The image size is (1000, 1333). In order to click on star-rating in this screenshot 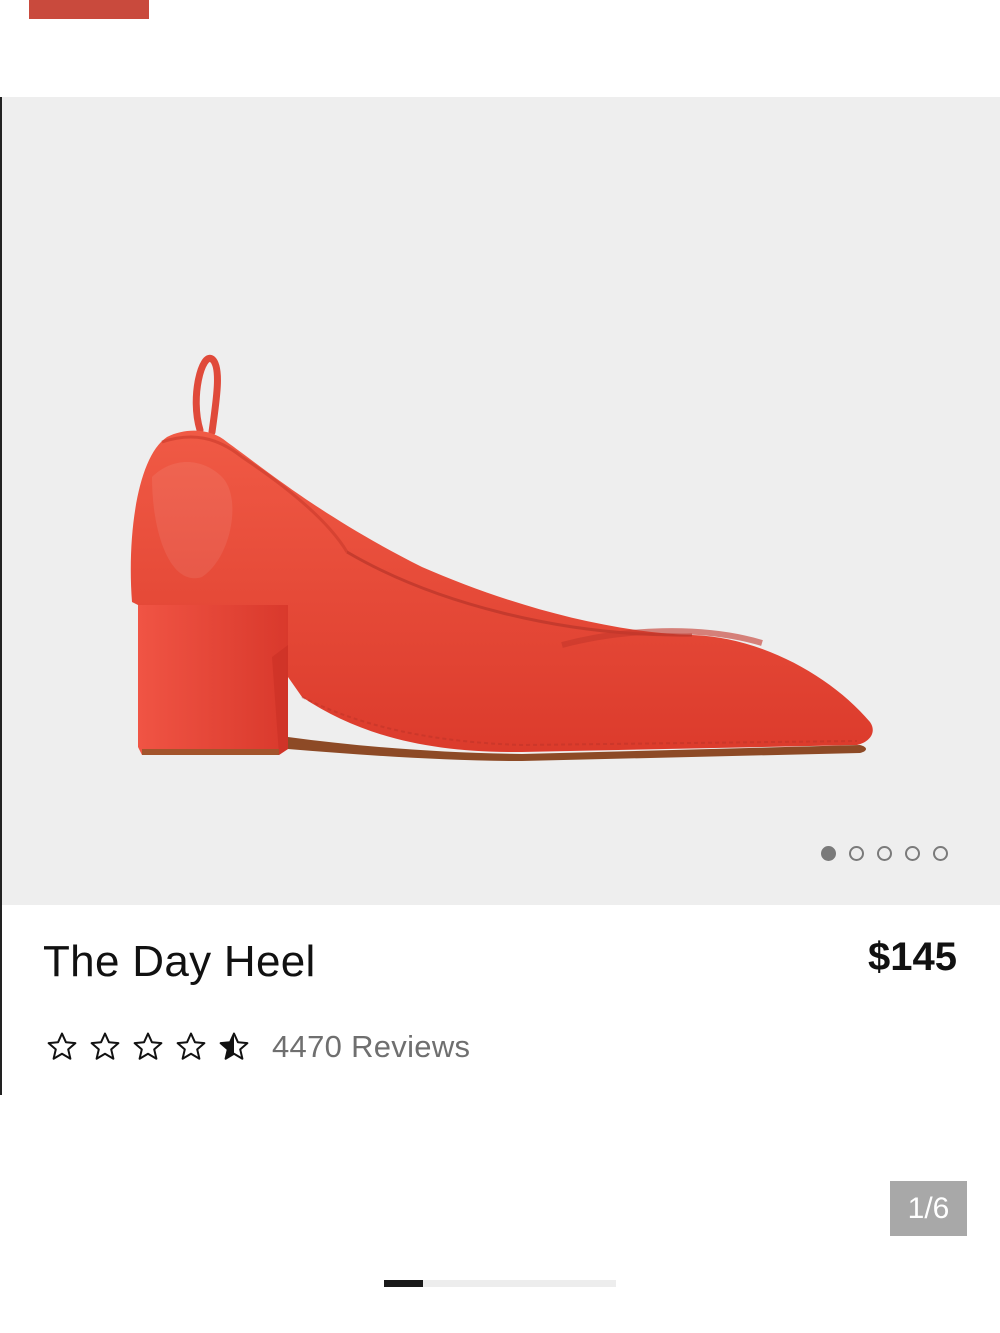, I will do `click(148, 1047)`.